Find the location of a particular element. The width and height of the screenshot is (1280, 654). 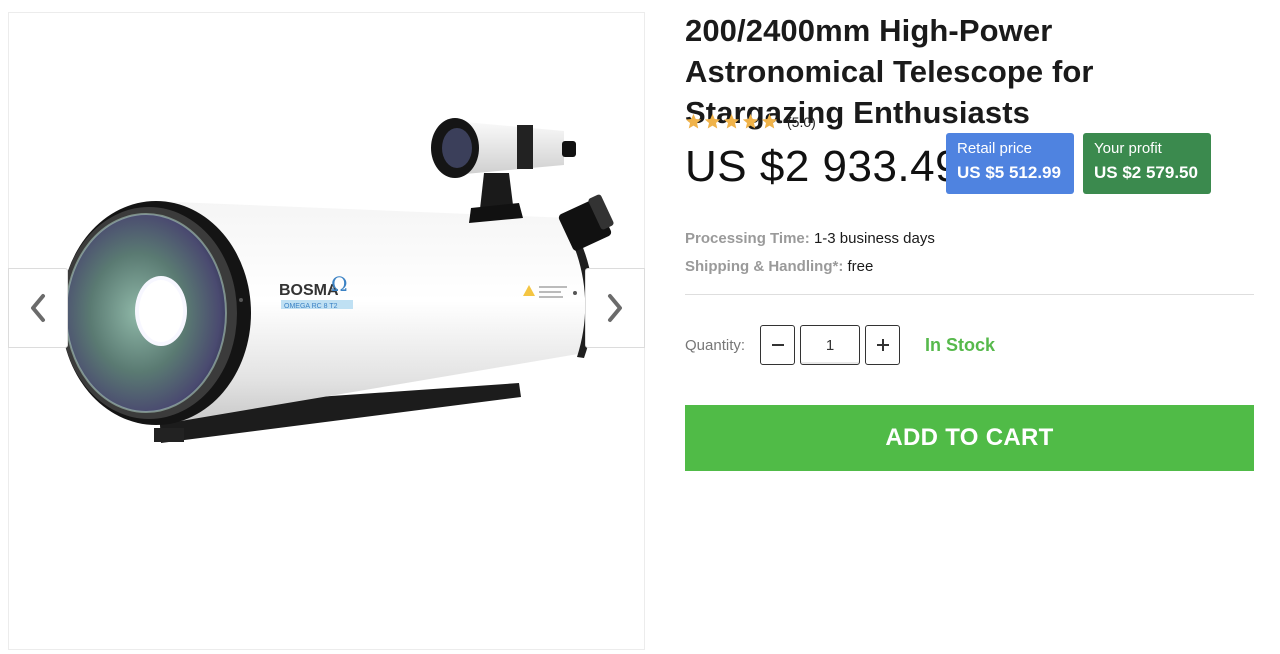

retail-price-label: Retail price is located at coordinates (995, 148).